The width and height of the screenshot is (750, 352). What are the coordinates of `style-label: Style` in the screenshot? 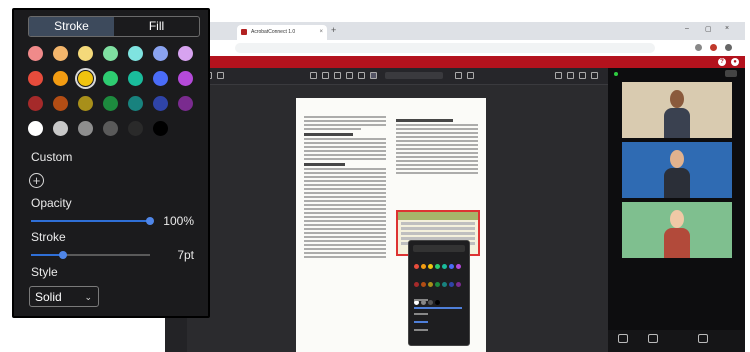 It's located at (44, 272).